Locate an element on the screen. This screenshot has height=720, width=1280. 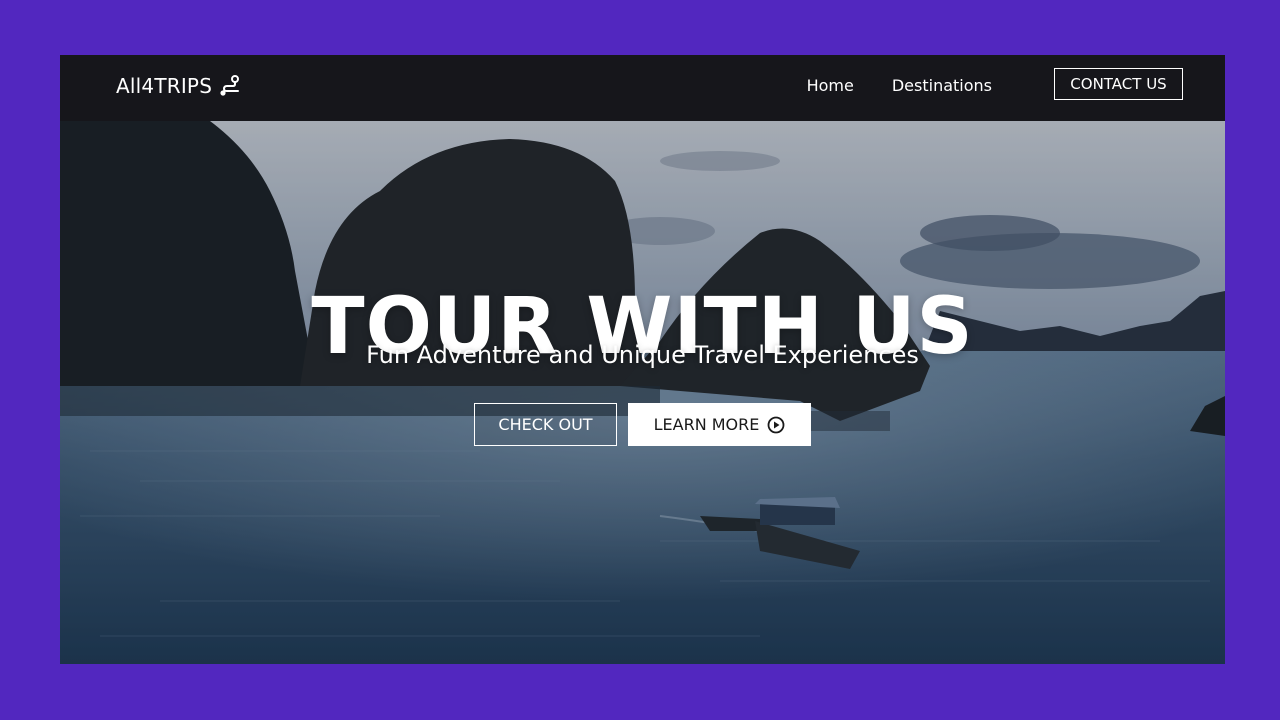
learn-more-button: LEARN MORE is located at coordinates (719, 424).